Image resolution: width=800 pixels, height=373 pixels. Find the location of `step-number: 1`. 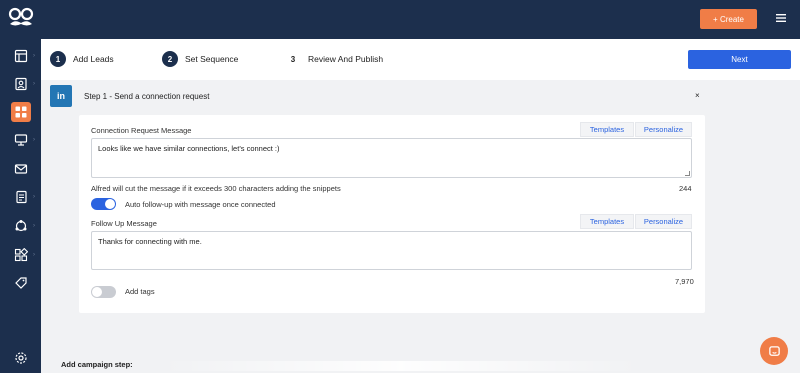

step-number: 1 is located at coordinates (58, 59).